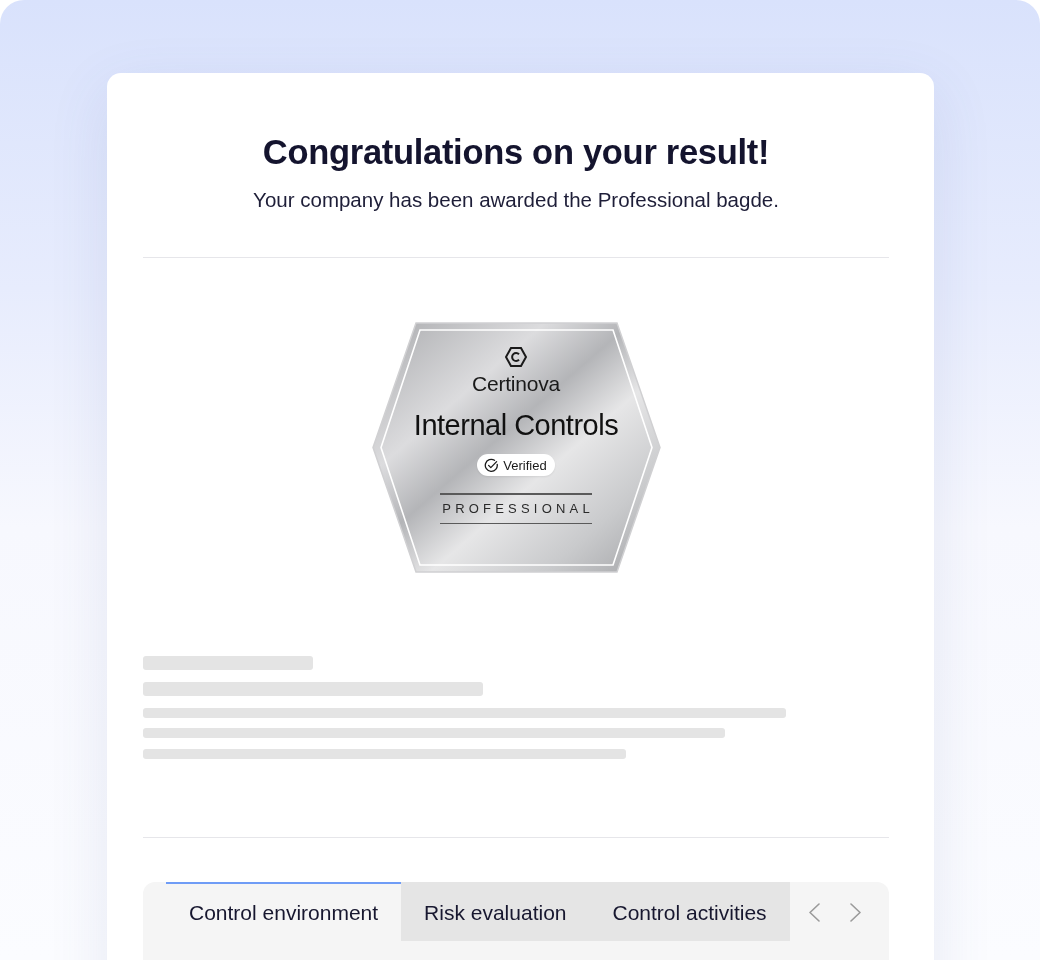  I want to click on chevron-right-icon, so click(855, 912).